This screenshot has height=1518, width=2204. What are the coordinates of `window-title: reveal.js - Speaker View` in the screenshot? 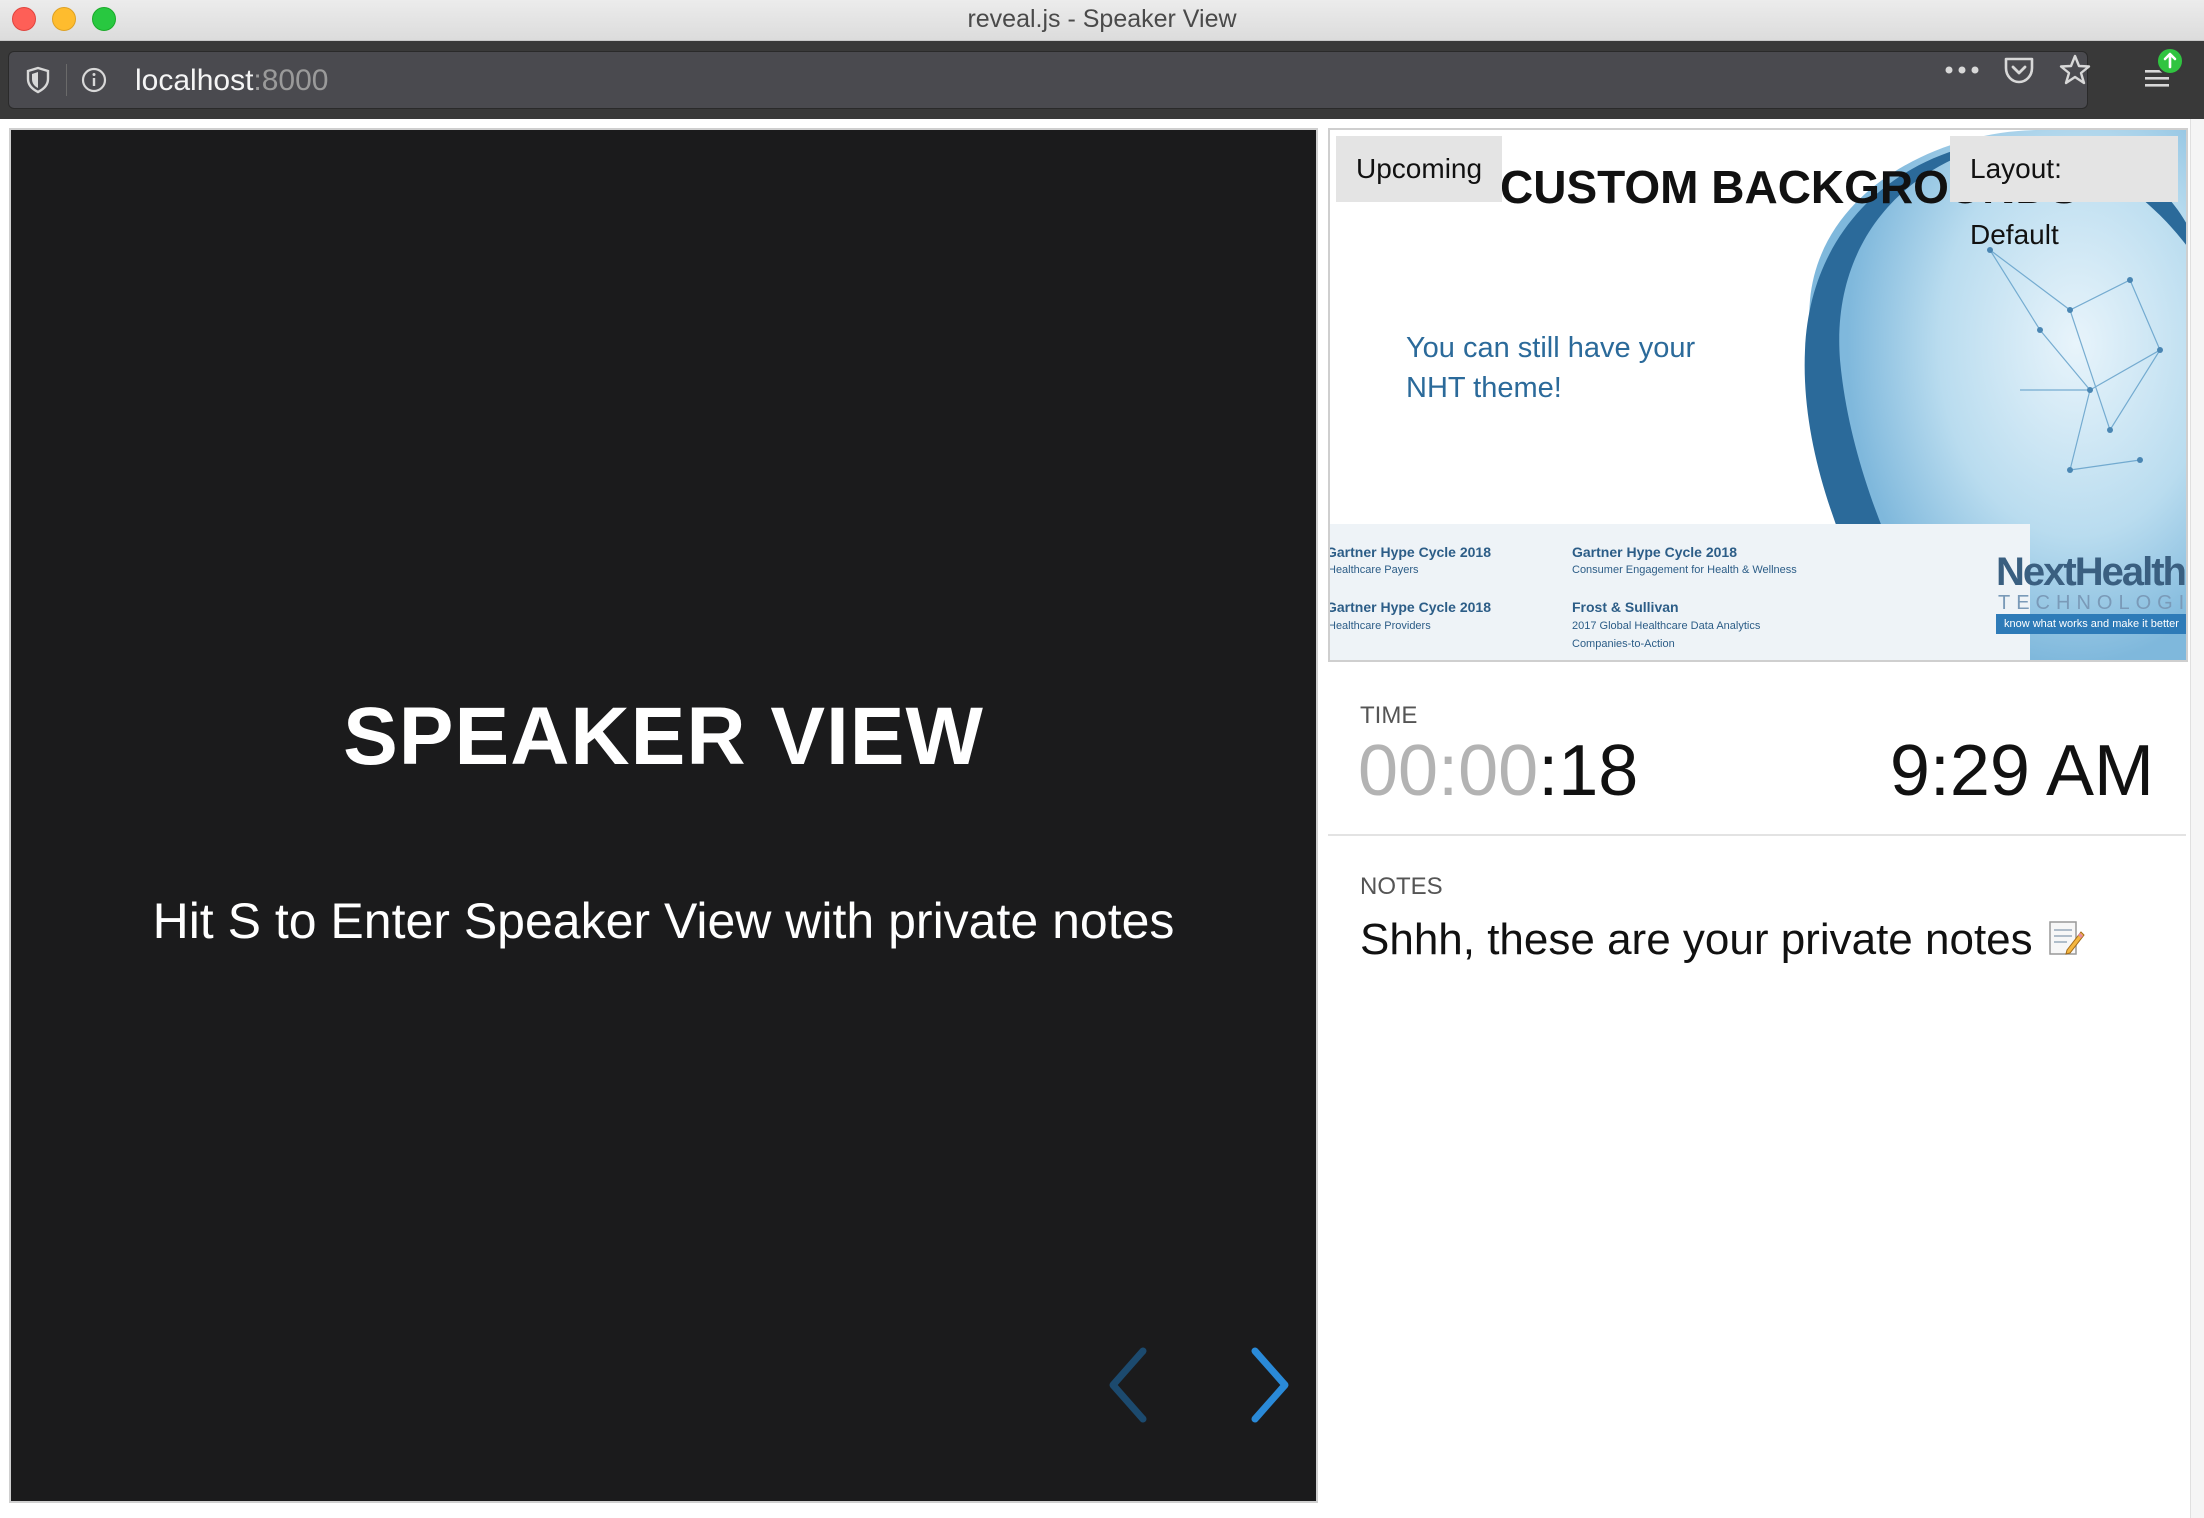 It's located at (1102, 19).